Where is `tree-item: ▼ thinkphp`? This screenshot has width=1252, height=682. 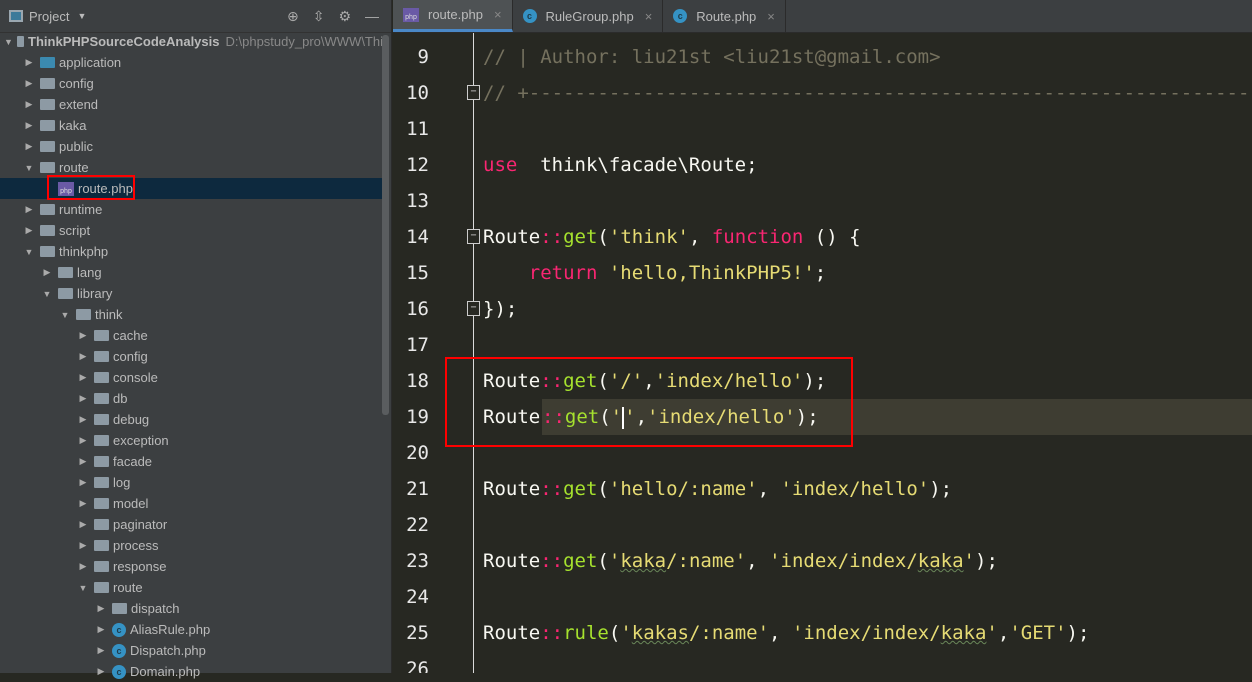
tree-item: ▼ thinkphp is located at coordinates (191, 251).